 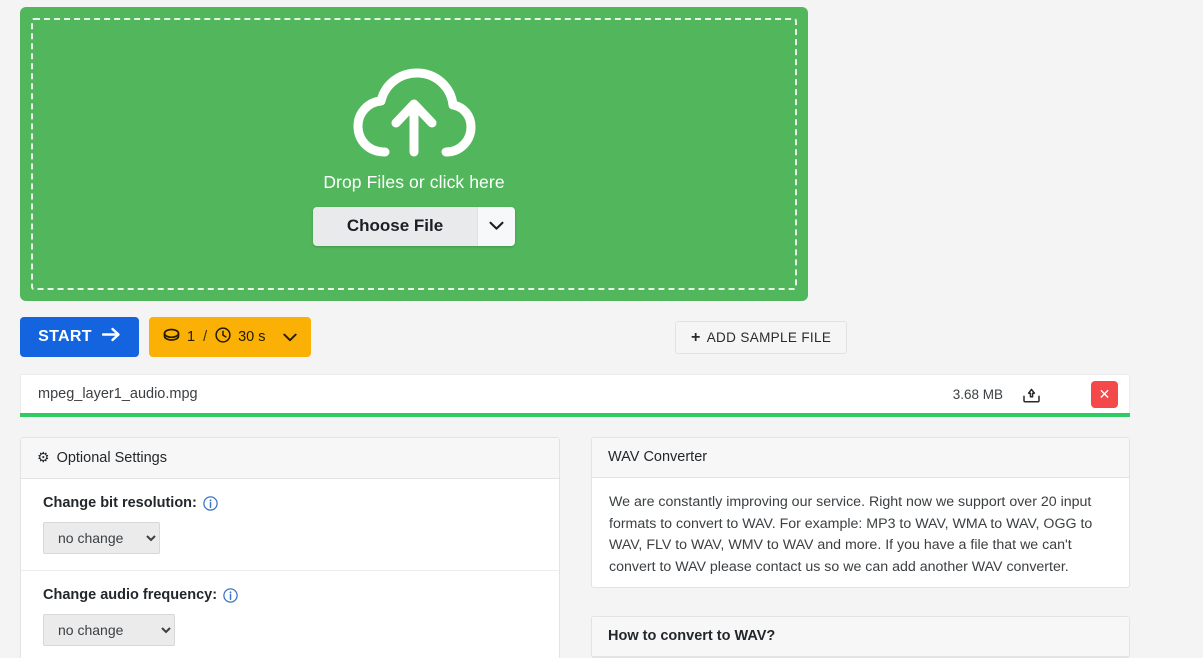 I want to click on action-row: START 1 / 30 s + ADD SAMPLE FILE, so click(x=575, y=337).